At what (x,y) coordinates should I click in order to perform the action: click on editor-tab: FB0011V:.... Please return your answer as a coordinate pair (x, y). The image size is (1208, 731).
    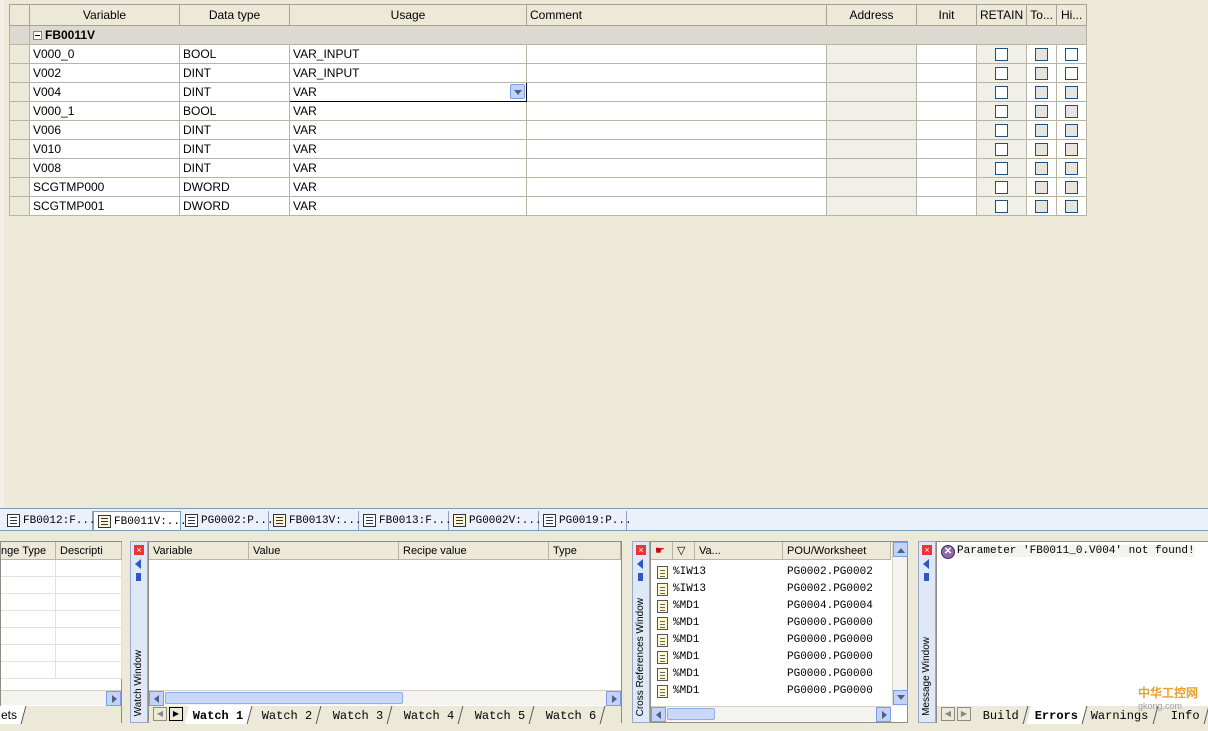
    Looking at the image, I should click on (140, 520).